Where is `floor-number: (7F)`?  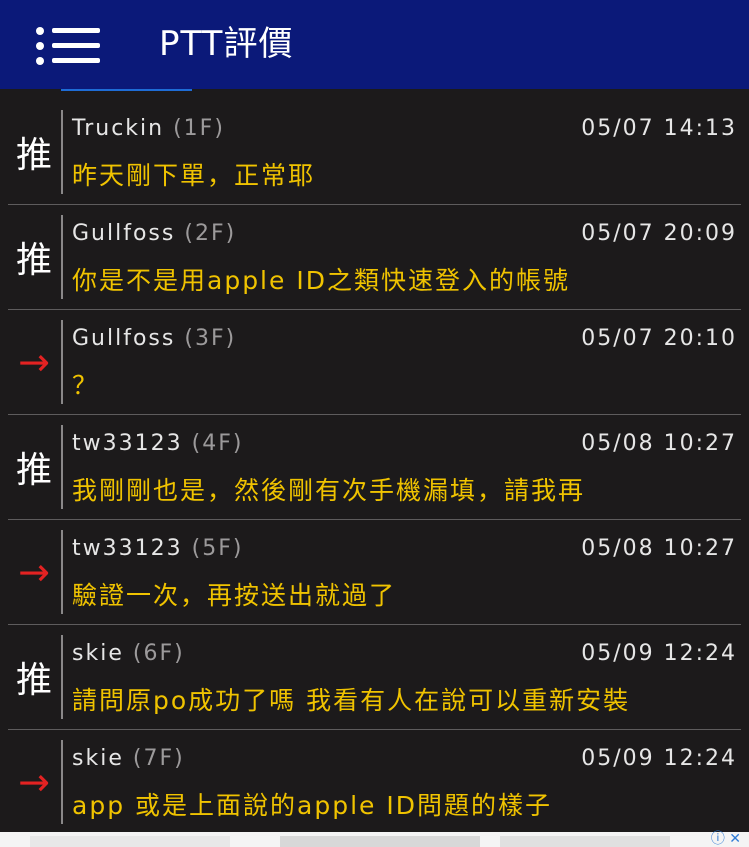
floor-number: (7F) is located at coordinates (158, 758).